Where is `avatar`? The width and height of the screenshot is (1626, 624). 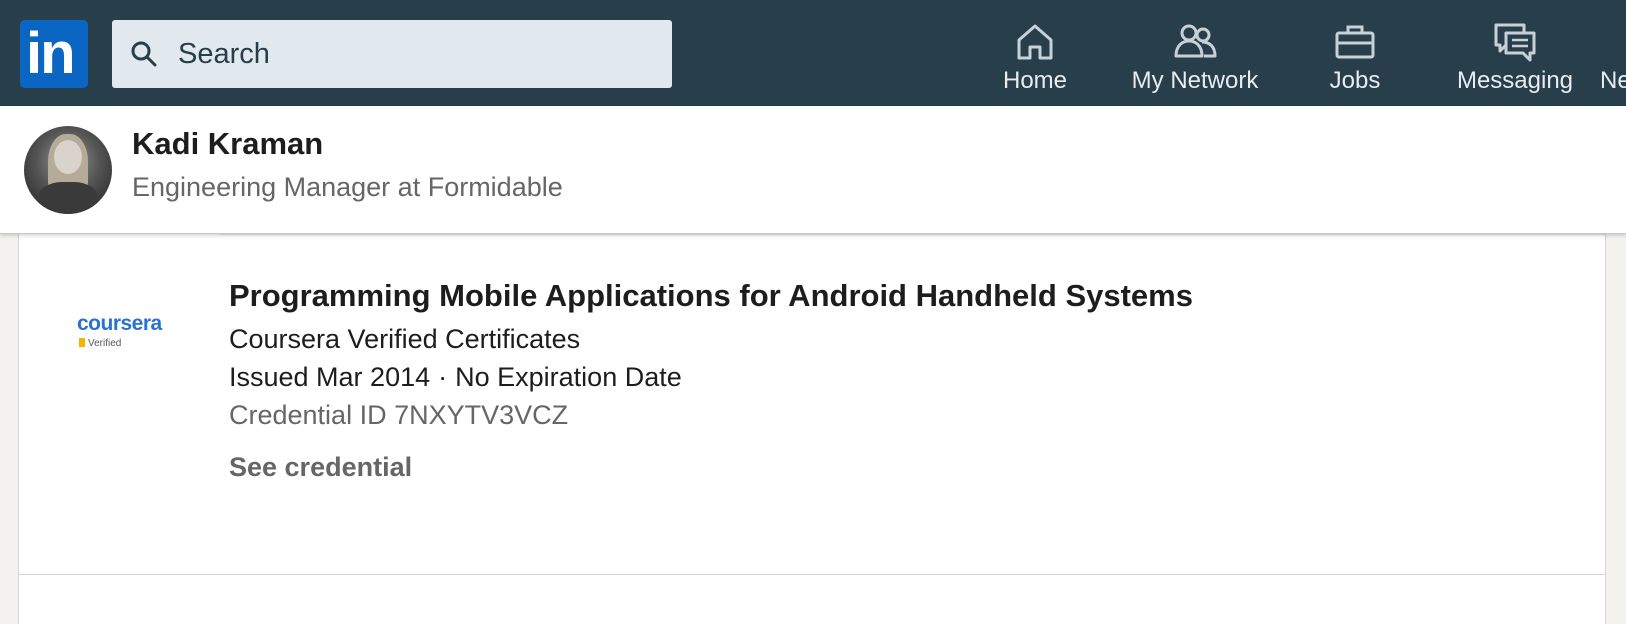 avatar is located at coordinates (68, 170).